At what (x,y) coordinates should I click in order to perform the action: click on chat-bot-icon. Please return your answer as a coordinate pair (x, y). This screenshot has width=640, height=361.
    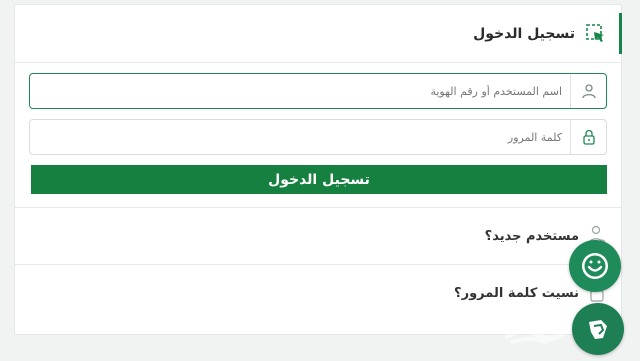
    Looking at the image, I should click on (595, 266).